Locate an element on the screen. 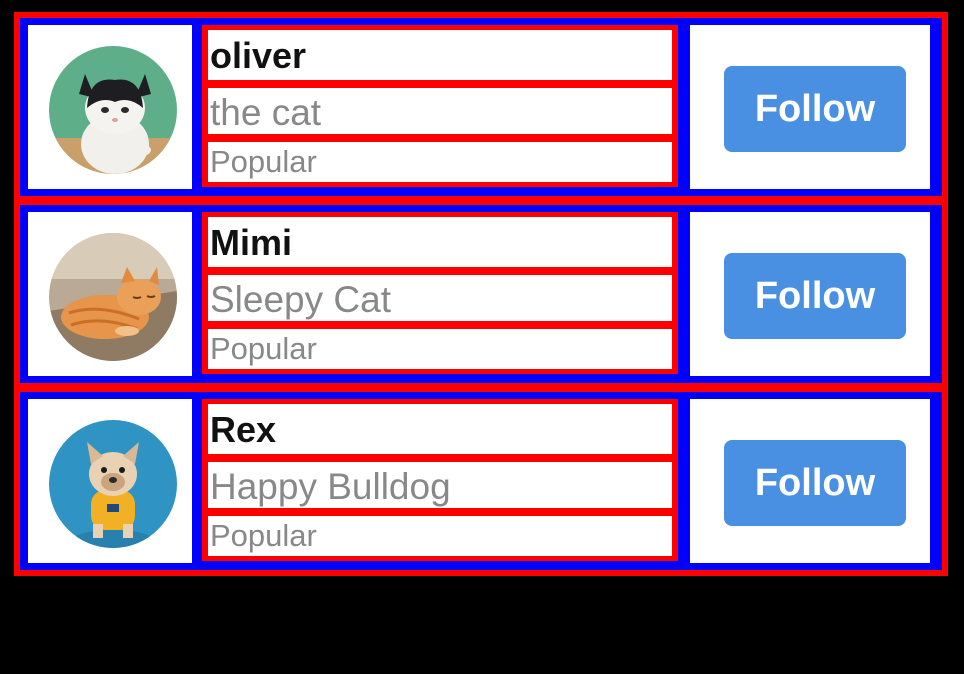 The height and width of the screenshot is (674, 964). user-name: Rex is located at coordinates (243, 429).